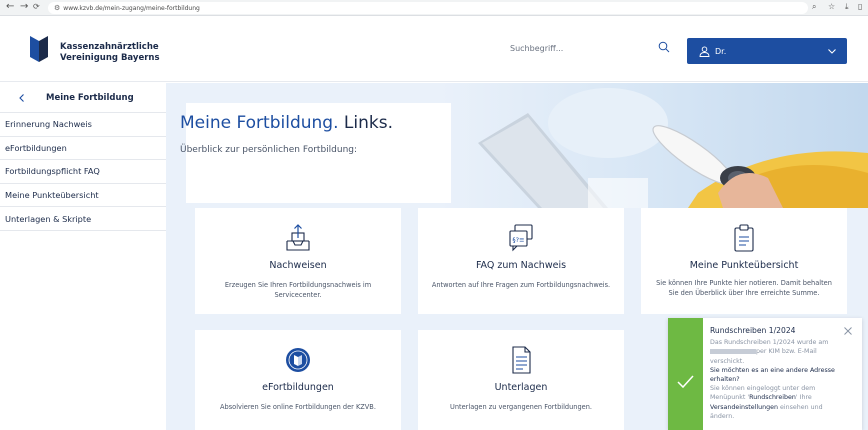 The image size is (868, 430). What do you see at coordinates (847, 7) in the screenshot?
I see `download-icon: ⤓` at bounding box center [847, 7].